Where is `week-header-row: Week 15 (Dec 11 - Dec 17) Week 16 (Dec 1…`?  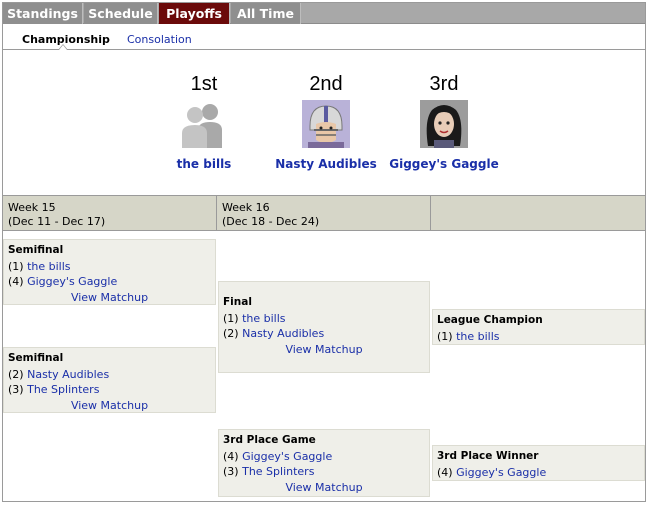
week-header-row: Week 15 (Dec 11 - Dec 17) Week 16 (Dec 1… is located at coordinates (324, 213).